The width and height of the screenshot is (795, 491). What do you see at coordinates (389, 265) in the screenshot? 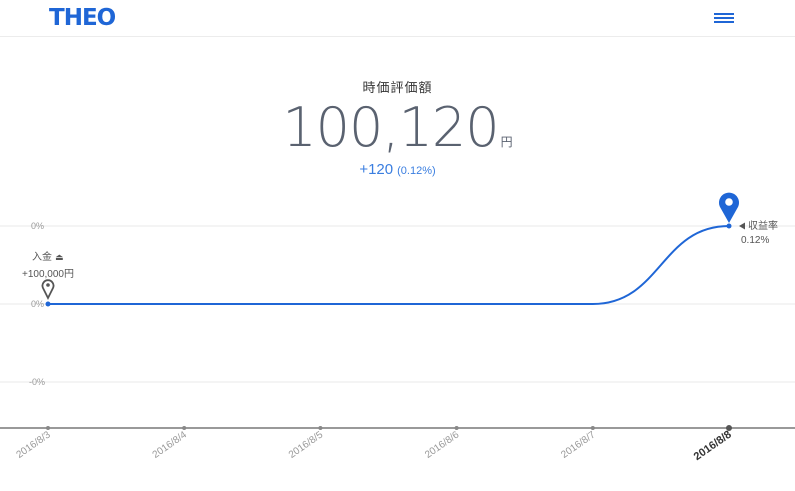
I see `series-line` at bounding box center [389, 265].